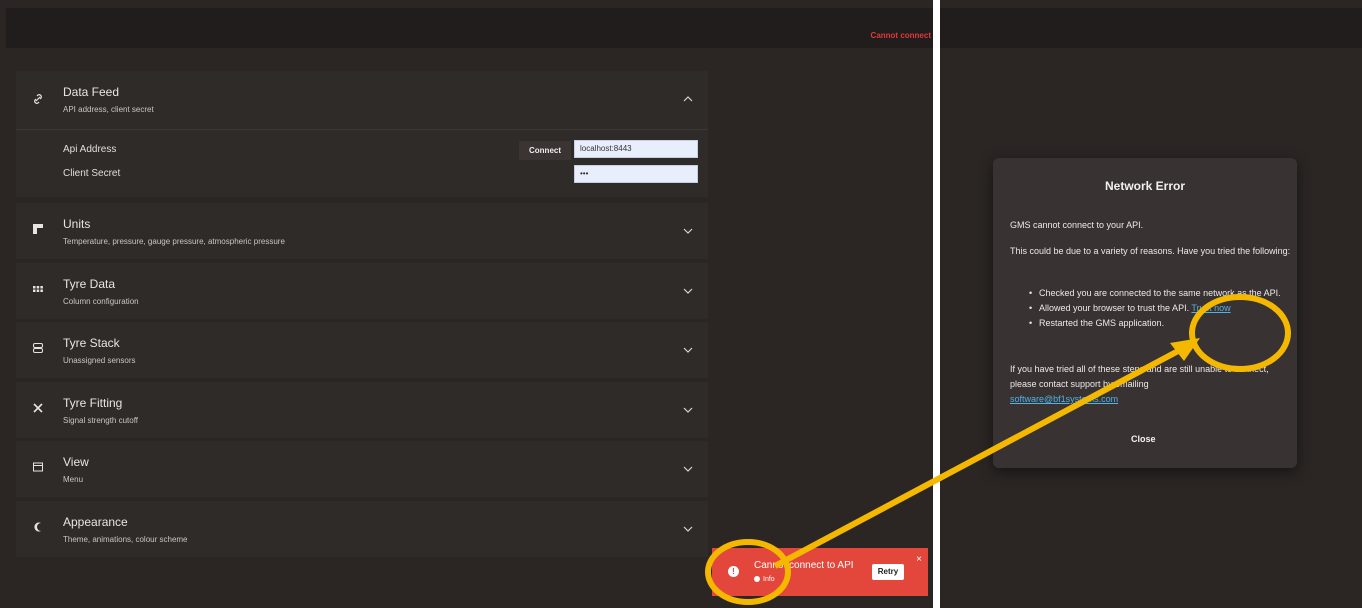  What do you see at coordinates (38, 291) in the screenshot?
I see `grid-icon` at bounding box center [38, 291].